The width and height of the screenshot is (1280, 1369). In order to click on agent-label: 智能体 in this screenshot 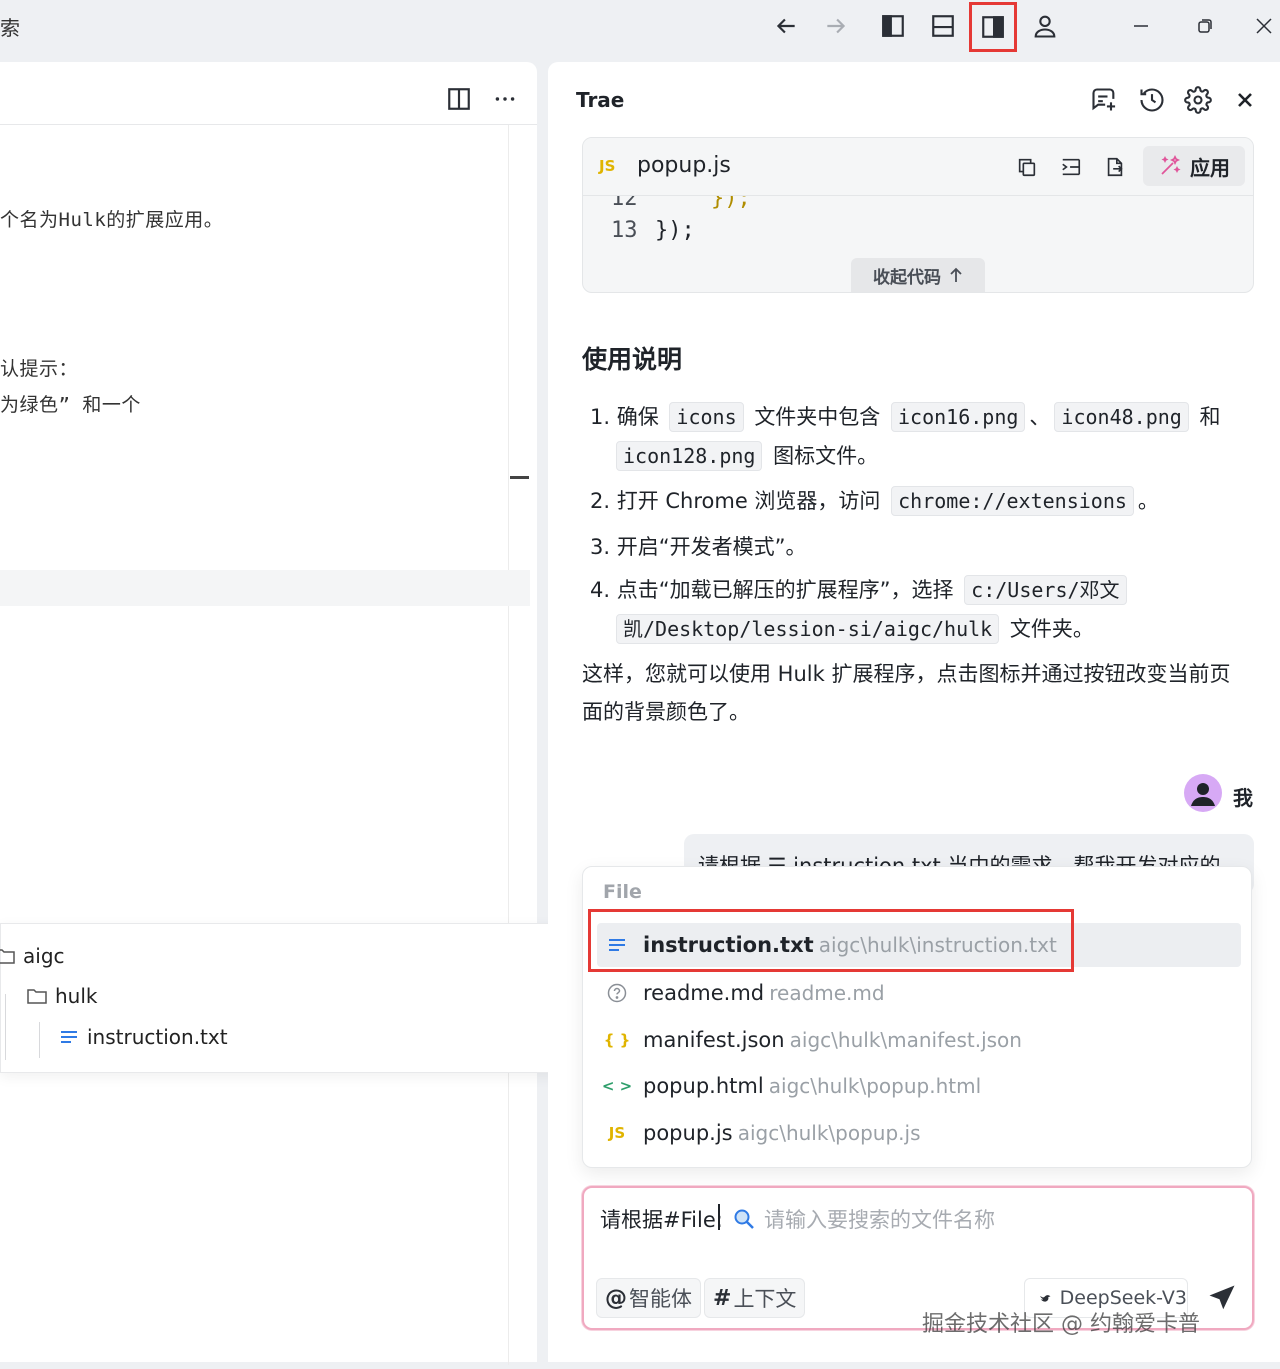, I will do `click(660, 1299)`.